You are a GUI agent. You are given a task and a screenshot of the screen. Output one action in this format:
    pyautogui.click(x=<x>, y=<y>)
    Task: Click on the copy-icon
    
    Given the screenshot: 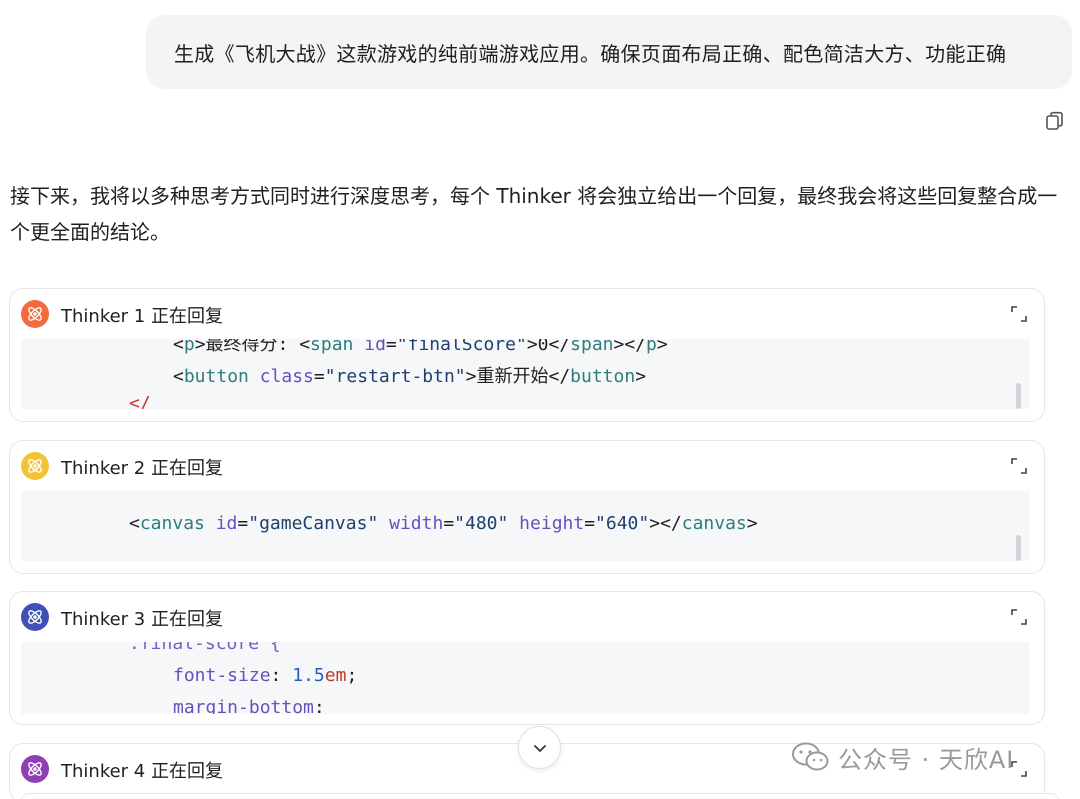 What is the action you would take?
    pyautogui.click(x=1054, y=120)
    